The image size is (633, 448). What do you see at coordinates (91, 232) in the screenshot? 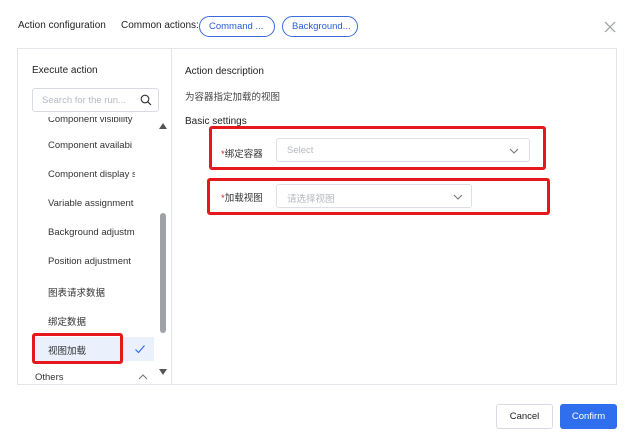
I see `list-item: Background adjustm` at bounding box center [91, 232].